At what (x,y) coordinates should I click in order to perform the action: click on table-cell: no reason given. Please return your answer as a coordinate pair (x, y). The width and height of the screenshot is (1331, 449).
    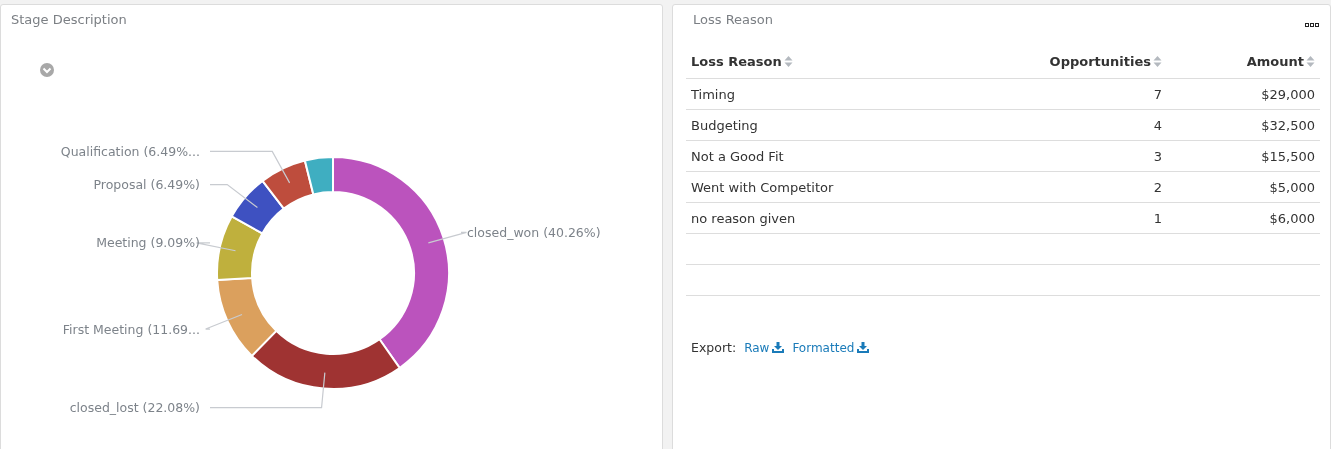
    Looking at the image, I should click on (743, 218).